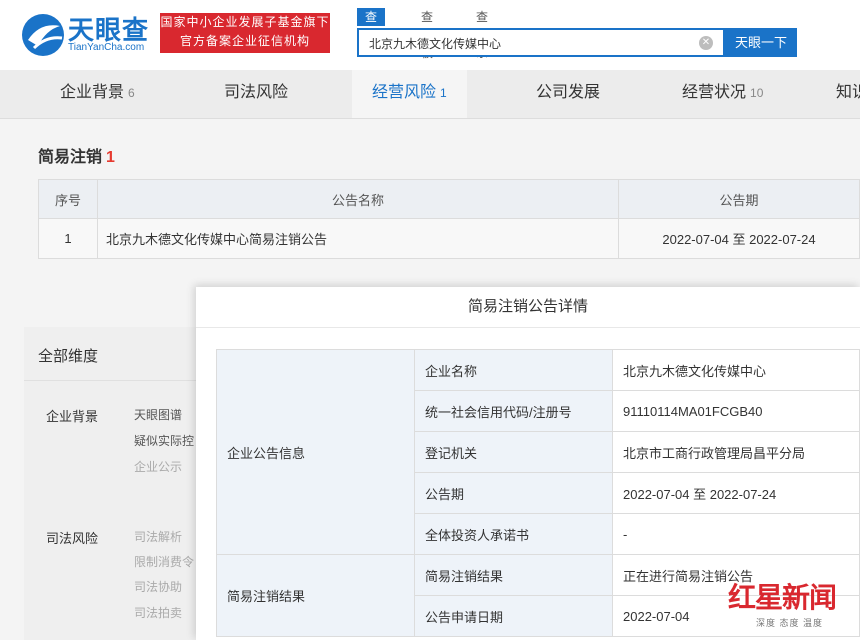 This screenshot has height=640, width=860. Describe the element at coordinates (68, 199) in the screenshot. I see `header-no: 序号` at that location.